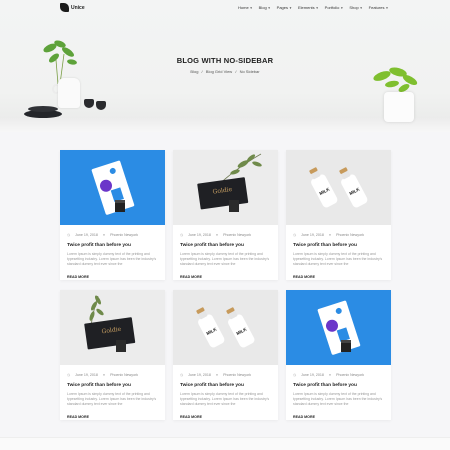  Describe the element at coordinates (43, 109) in the screenshot. I see `black-bowl` at that location.